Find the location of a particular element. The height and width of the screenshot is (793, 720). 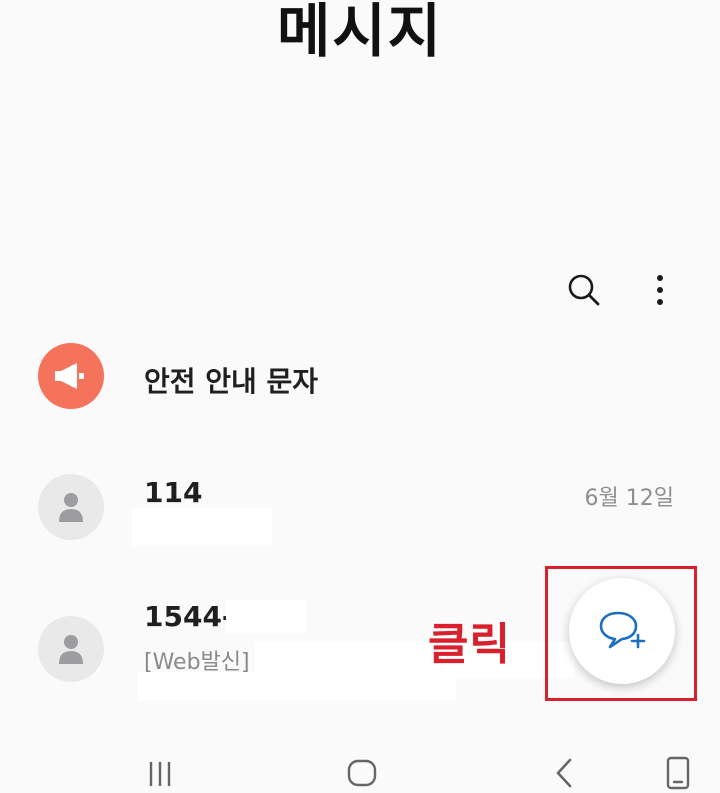

navigation-bar is located at coordinates (360, 769).